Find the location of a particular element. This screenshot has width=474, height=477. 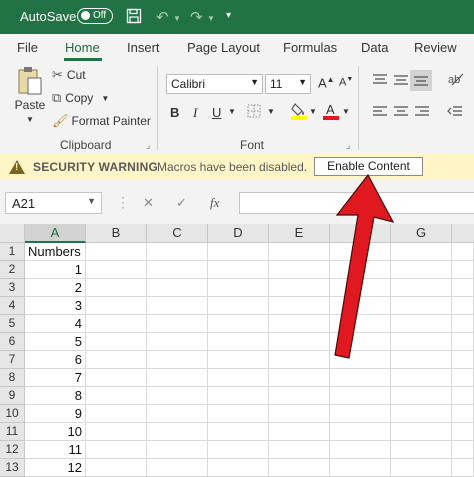

column-header-b: B is located at coordinates (116, 233).